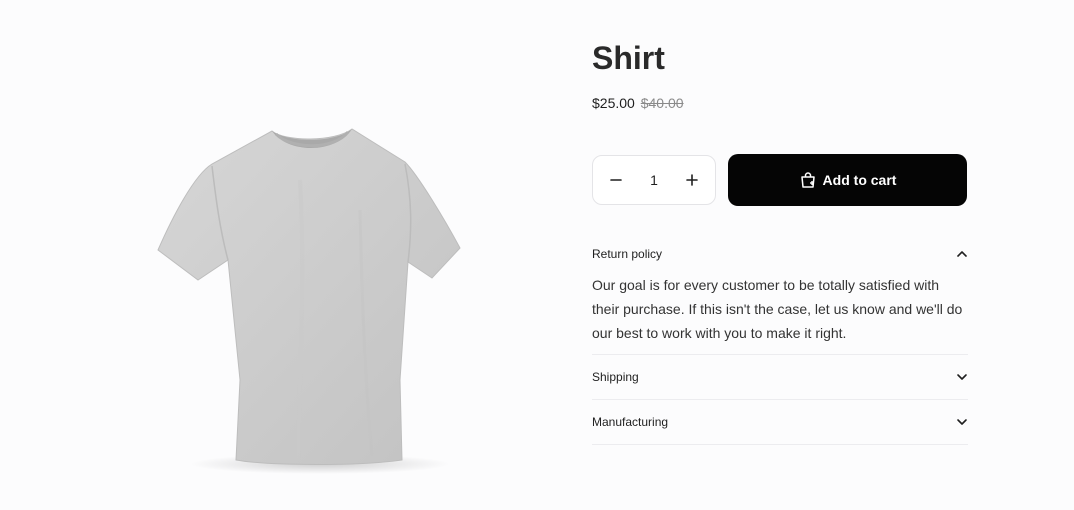 The image size is (1074, 510). Describe the element at coordinates (627, 254) in the screenshot. I see `accordion-label: Return policy` at that location.